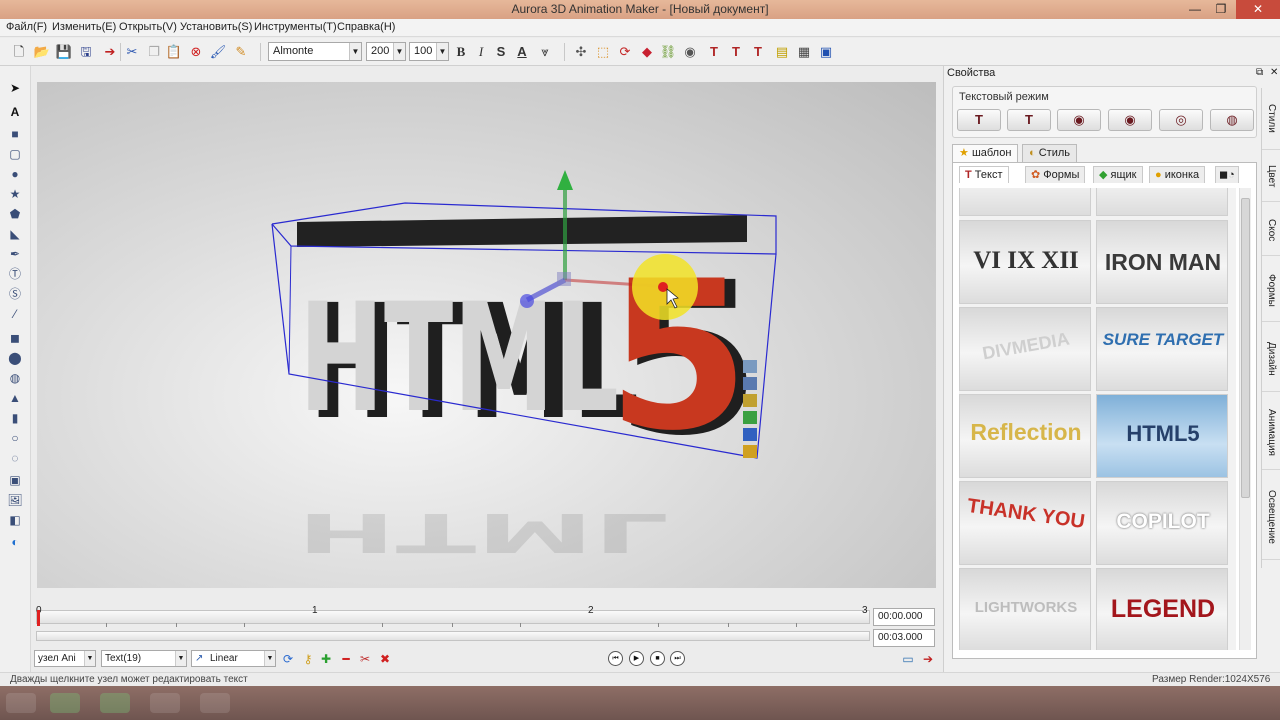  Describe the element at coordinates (908, 659) in the screenshot. I see `monitor-icon: ▭` at that location.